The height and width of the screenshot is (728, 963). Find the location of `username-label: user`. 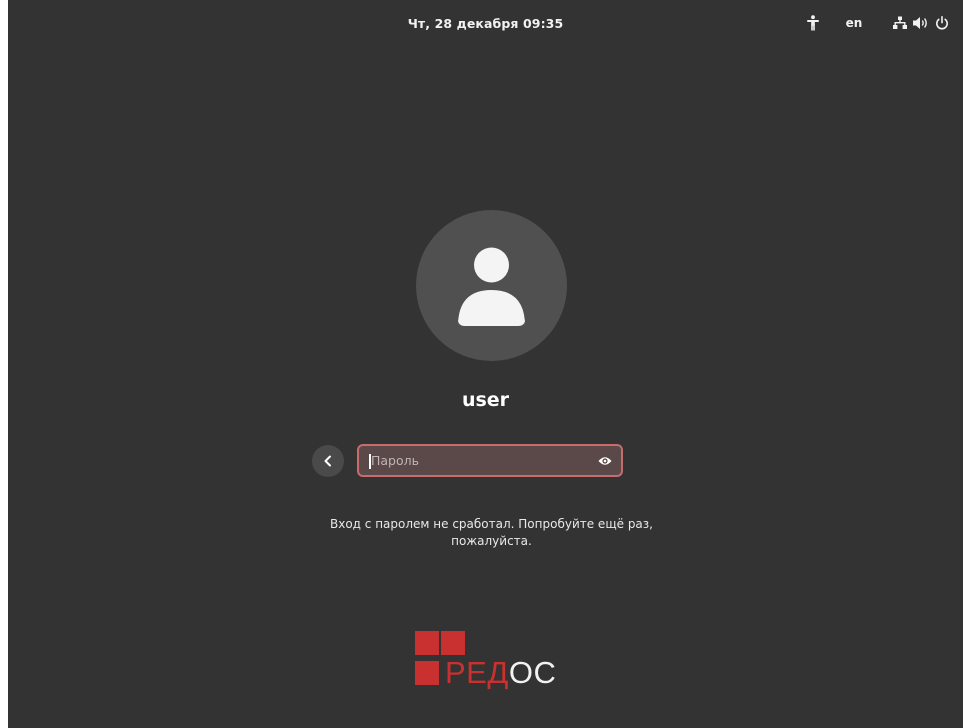

username-label: user is located at coordinates (485, 400).